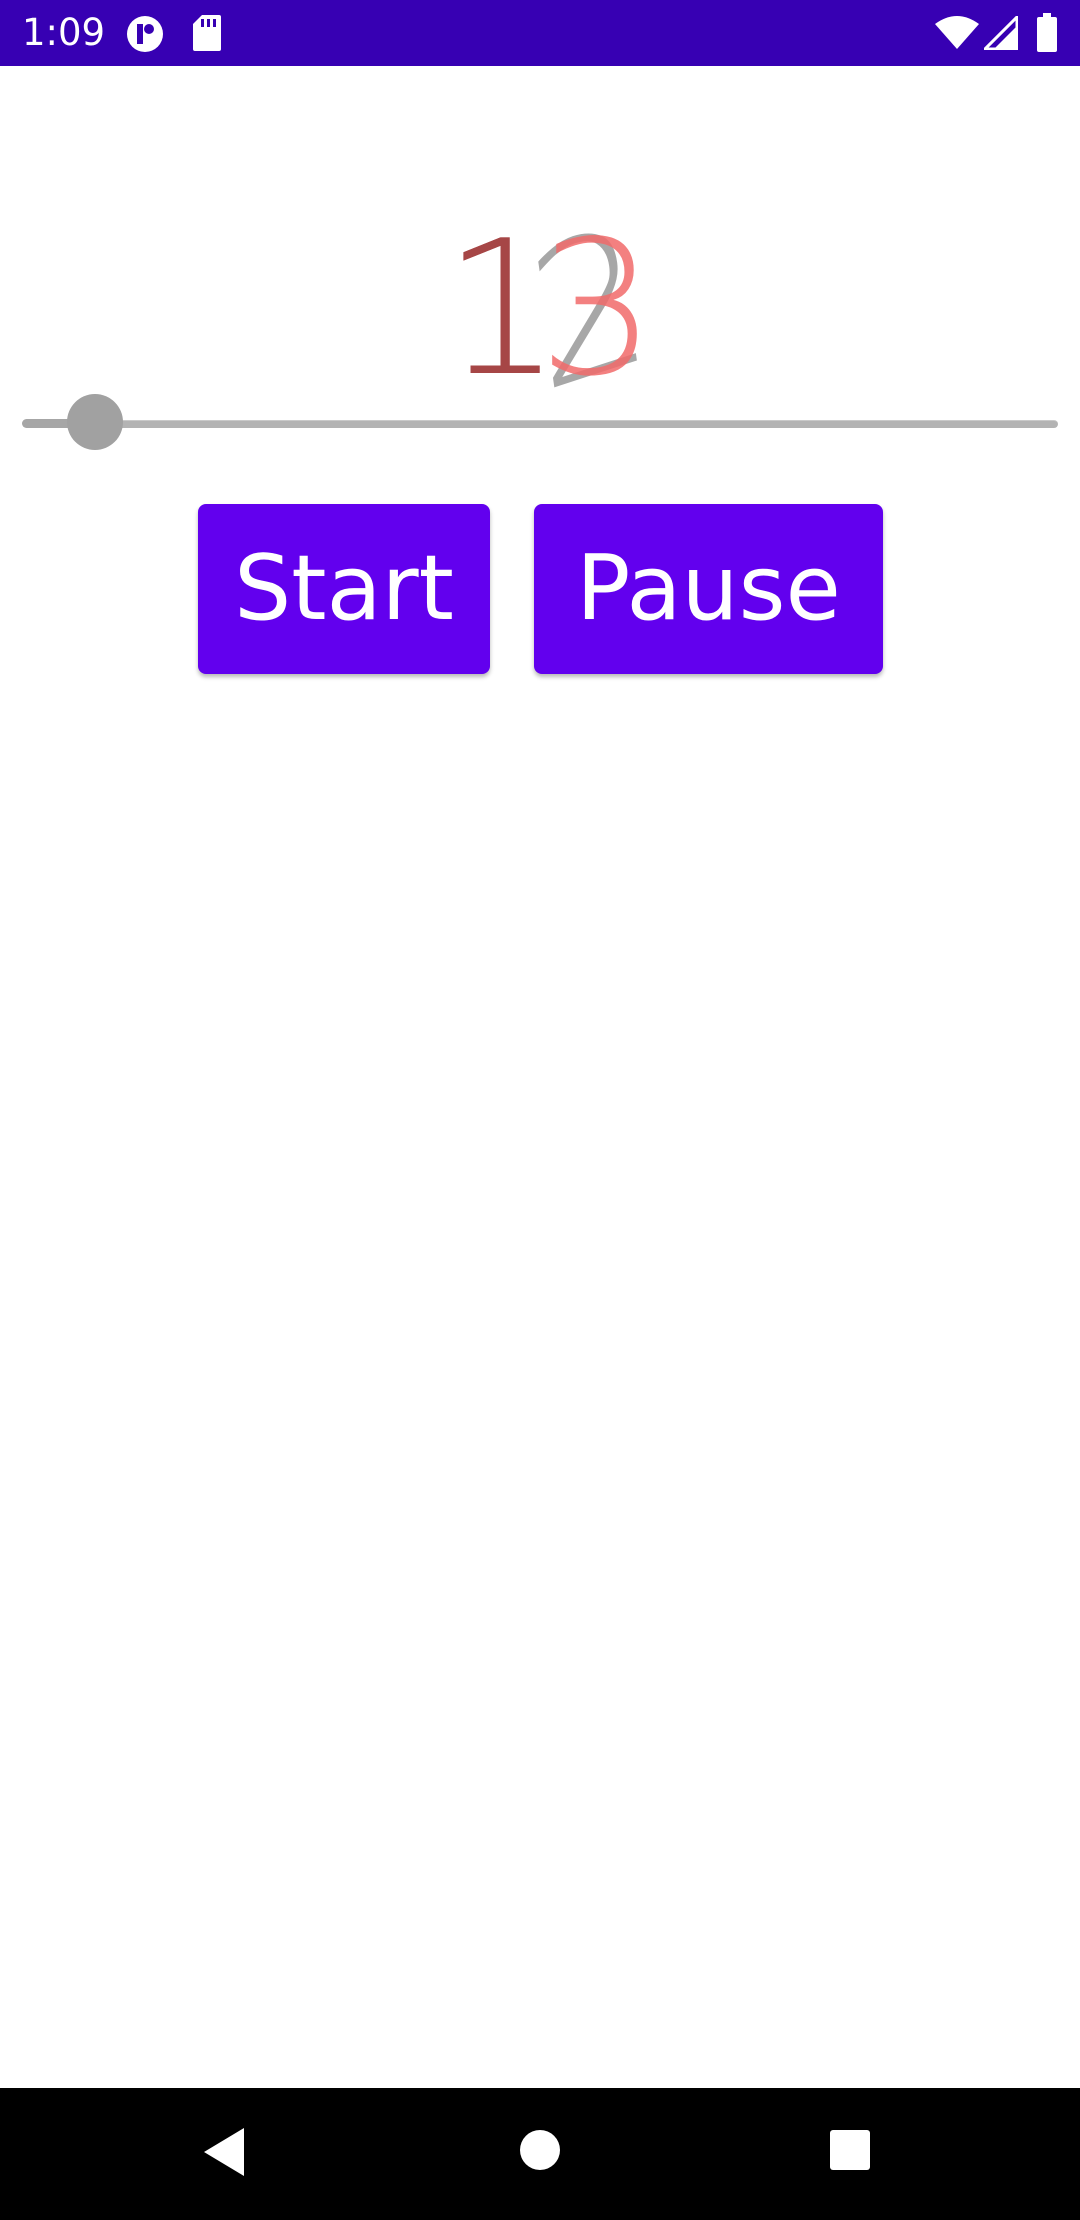 Image resolution: width=1080 pixels, height=2220 pixels. What do you see at coordinates (597, 308) in the screenshot?
I see `counter-current-ones: 3` at bounding box center [597, 308].